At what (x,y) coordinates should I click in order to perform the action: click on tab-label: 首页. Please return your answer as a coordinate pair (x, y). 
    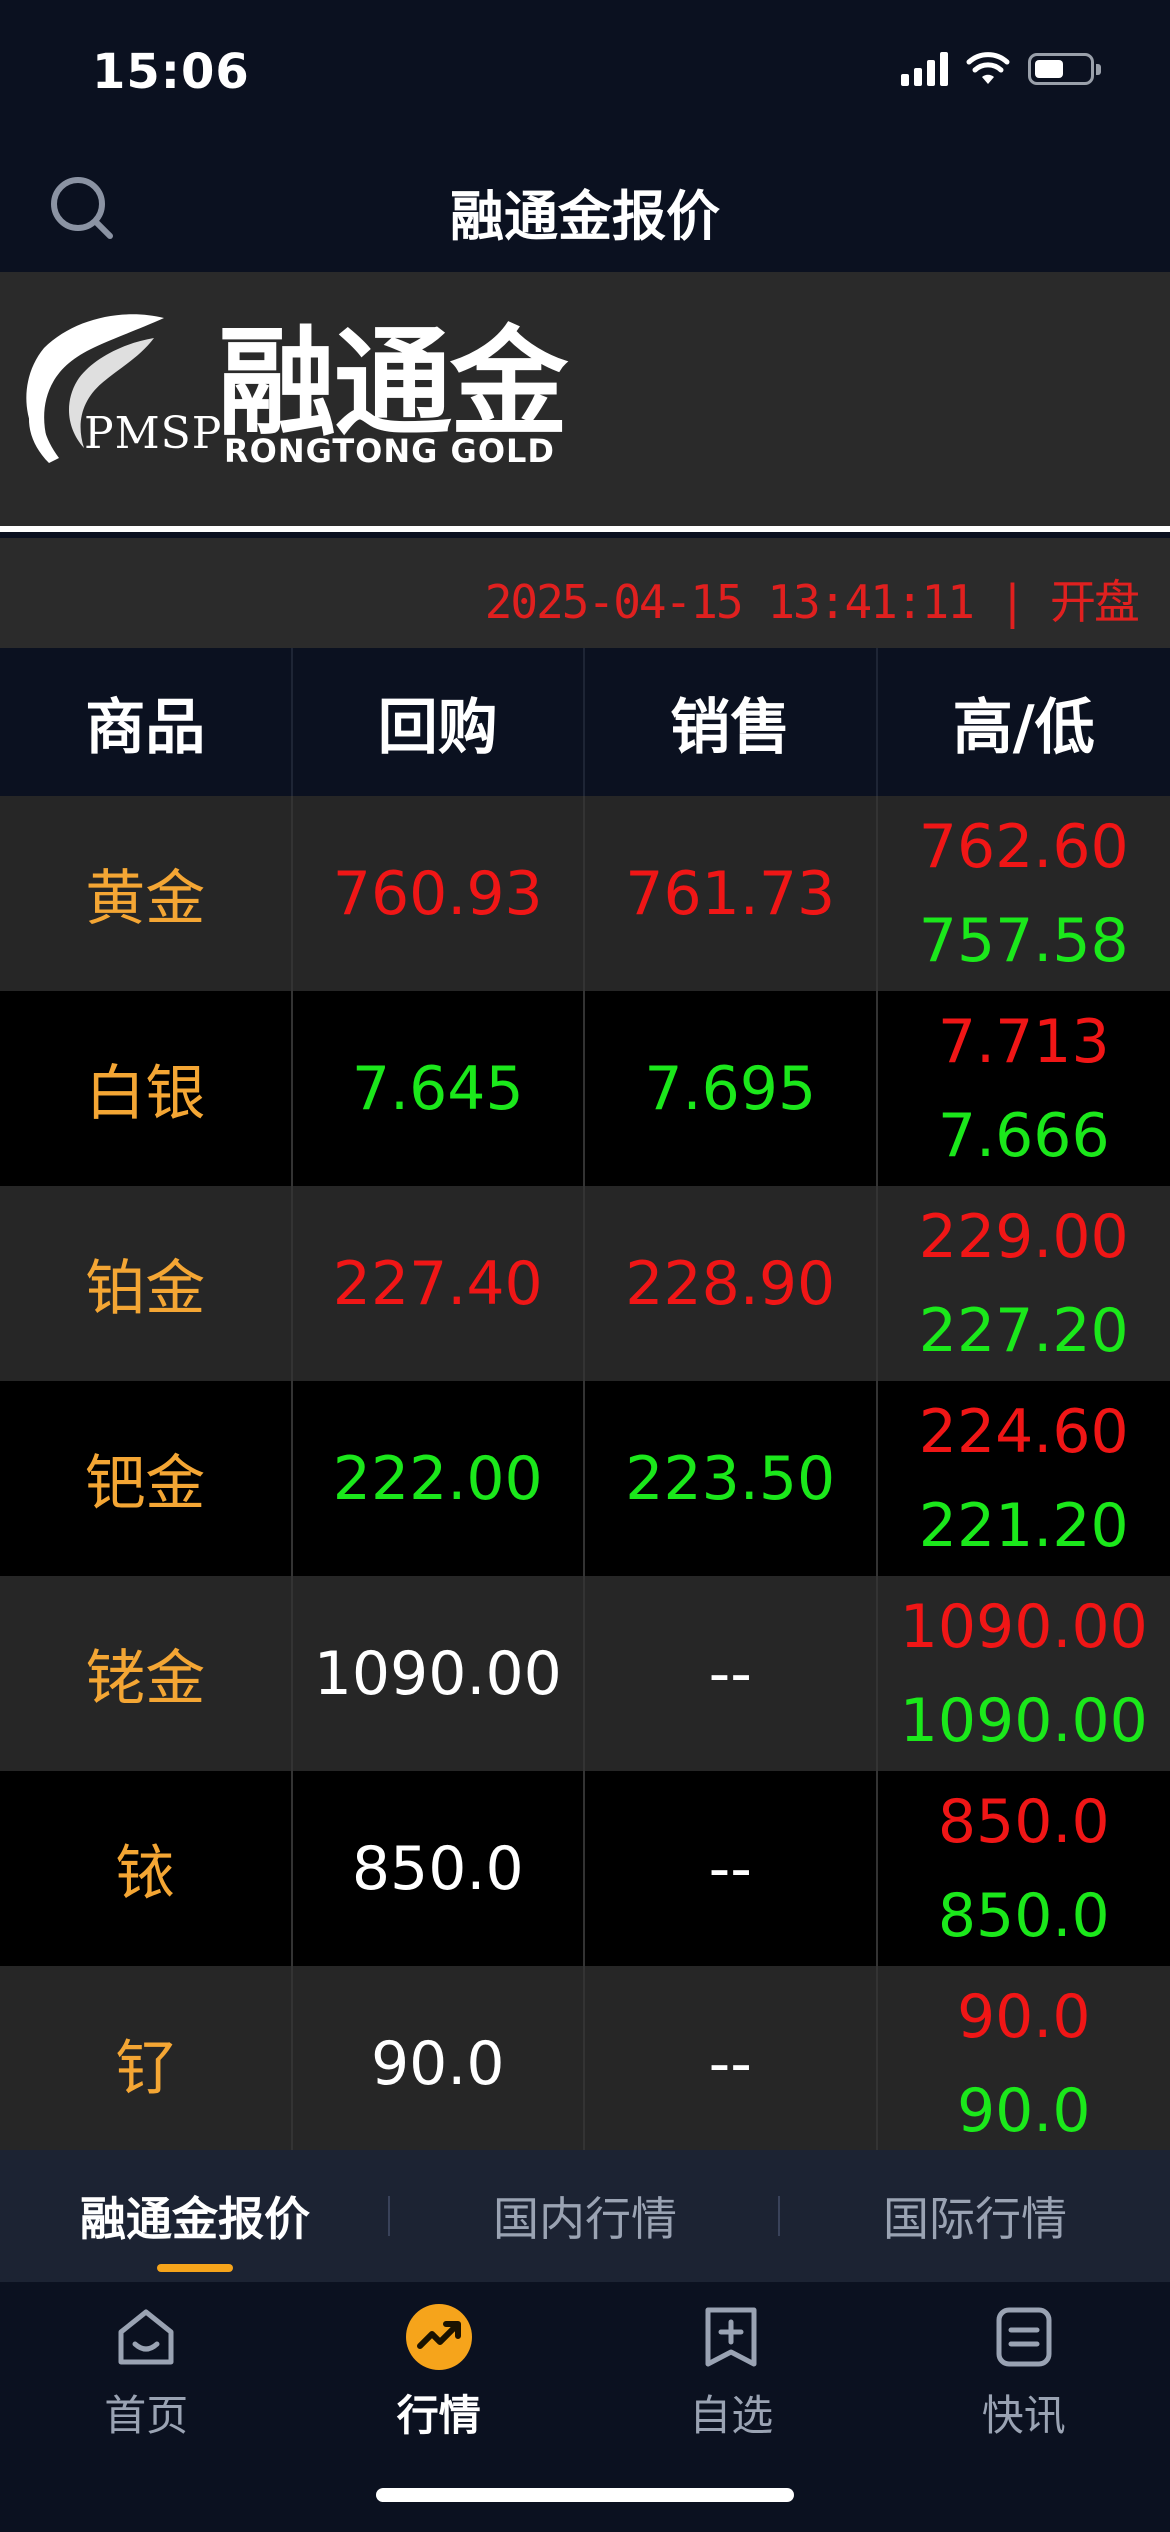
    Looking at the image, I should click on (146, 2415).